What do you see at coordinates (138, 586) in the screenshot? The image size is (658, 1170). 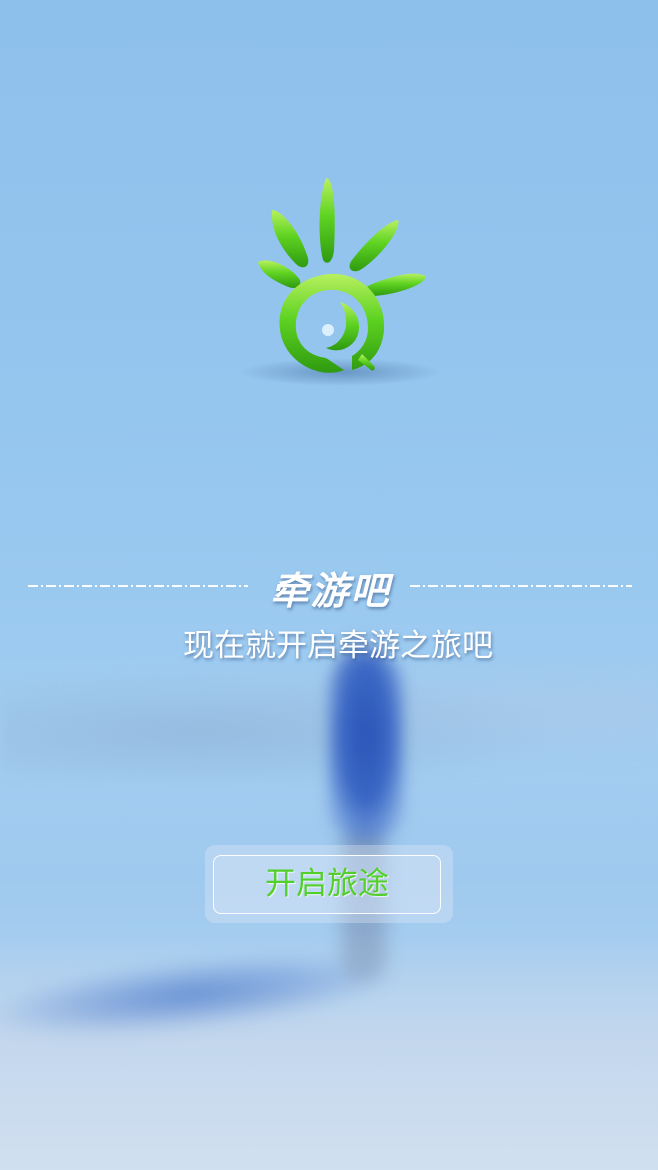 I see `divider-left` at bounding box center [138, 586].